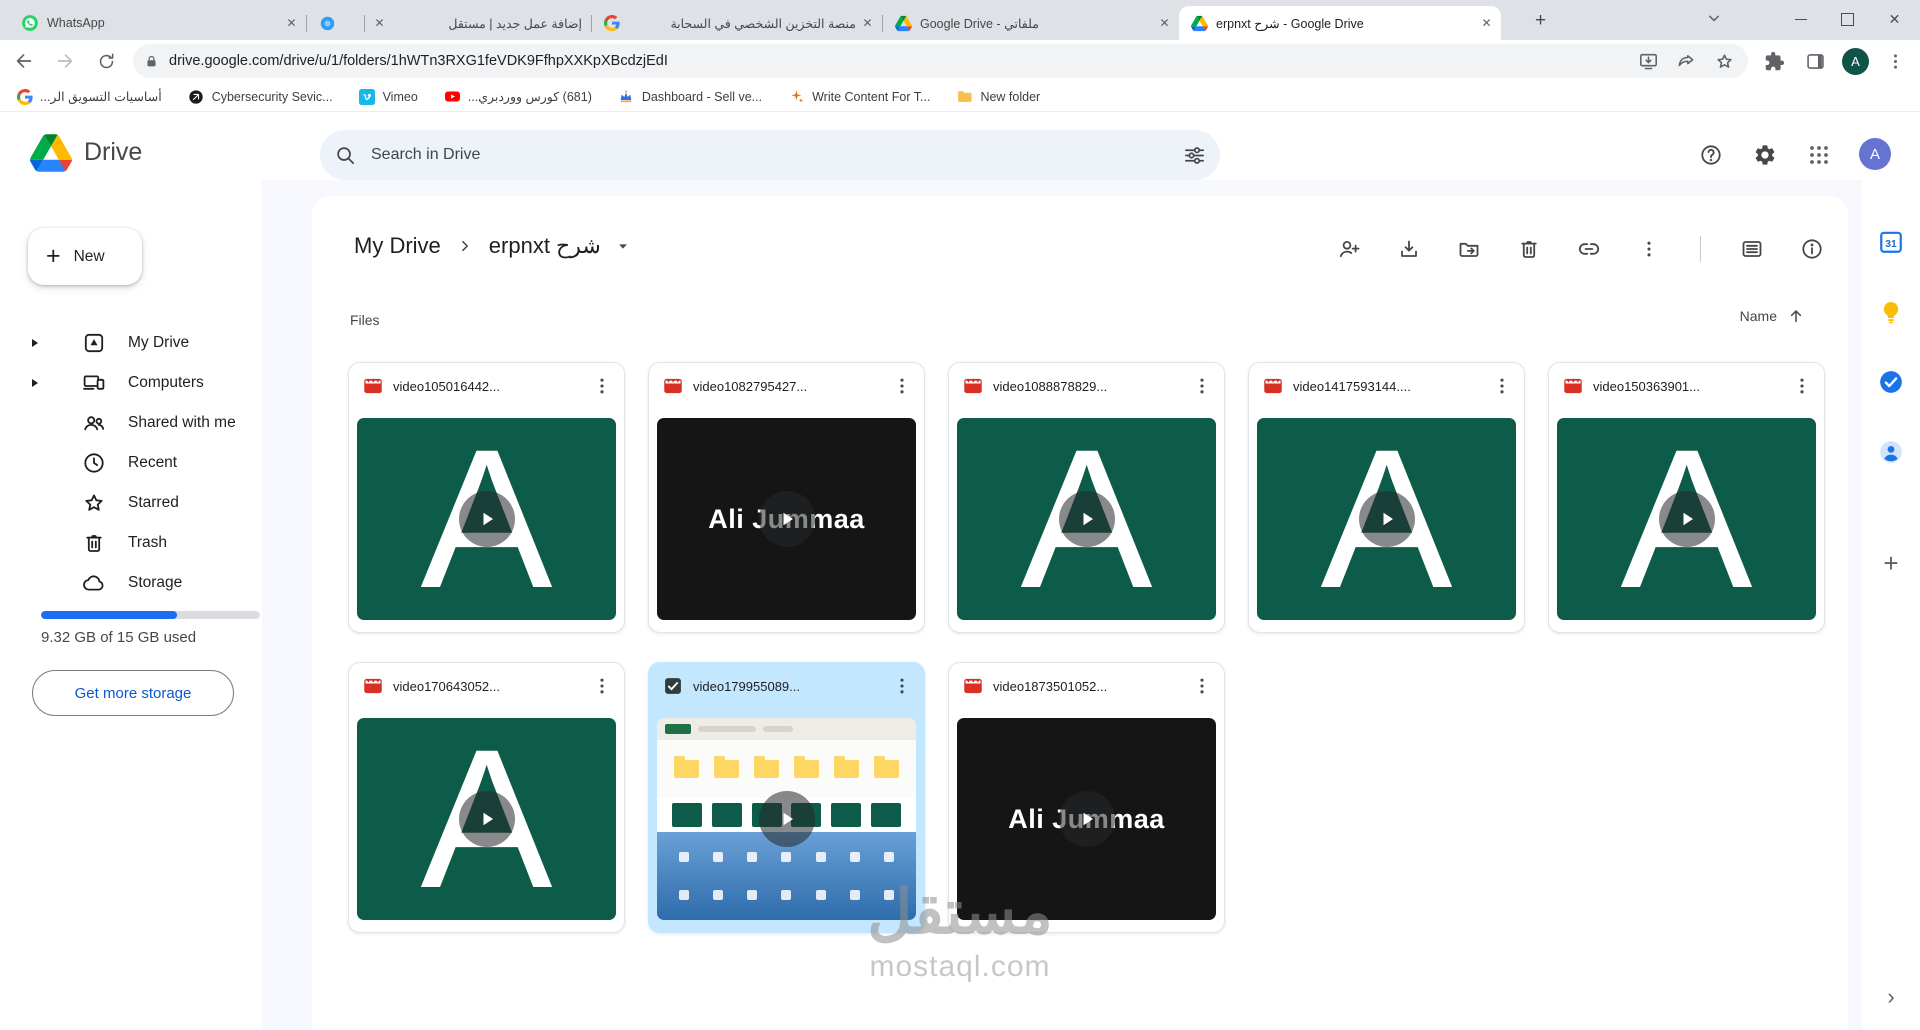 This screenshot has height=1030, width=1920. What do you see at coordinates (1711, 155) in the screenshot?
I see `help-icon` at bounding box center [1711, 155].